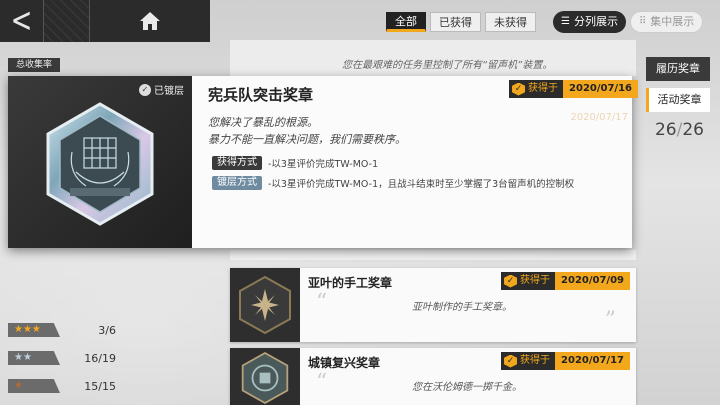  I want to click on nav-decoration, so click(67, 21).